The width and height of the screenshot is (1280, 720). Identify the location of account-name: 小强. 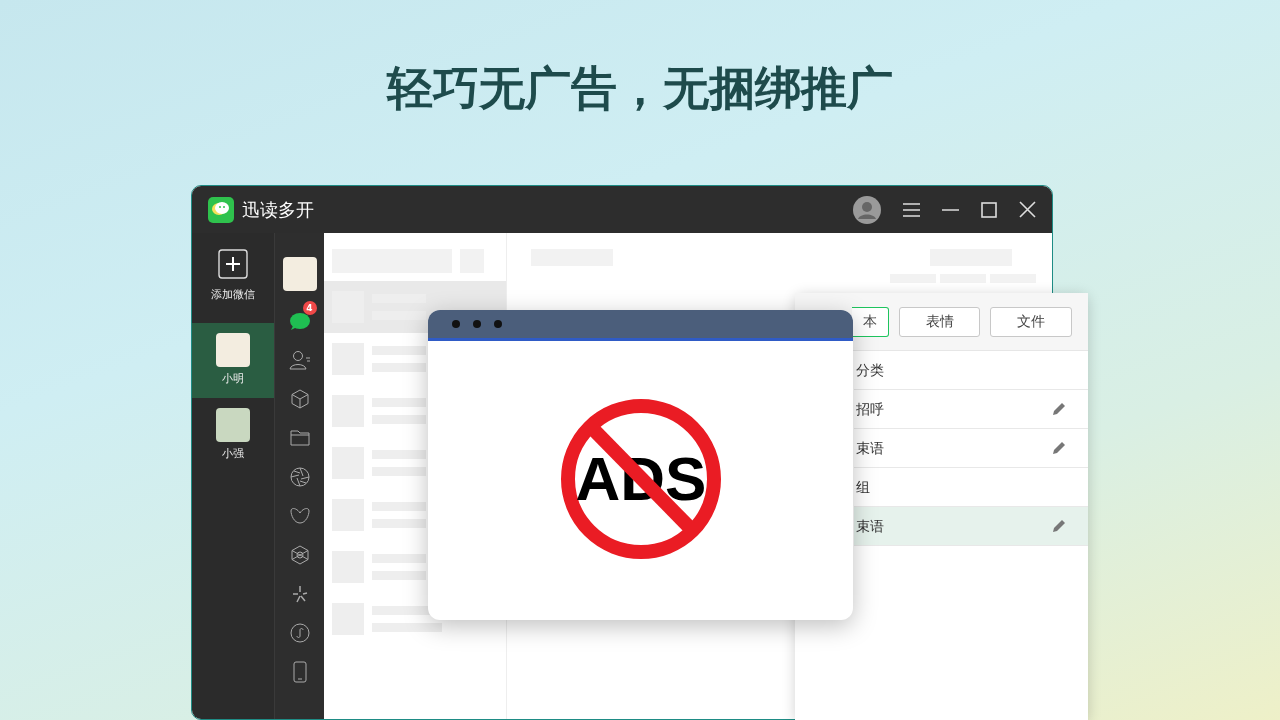
(233, 454).